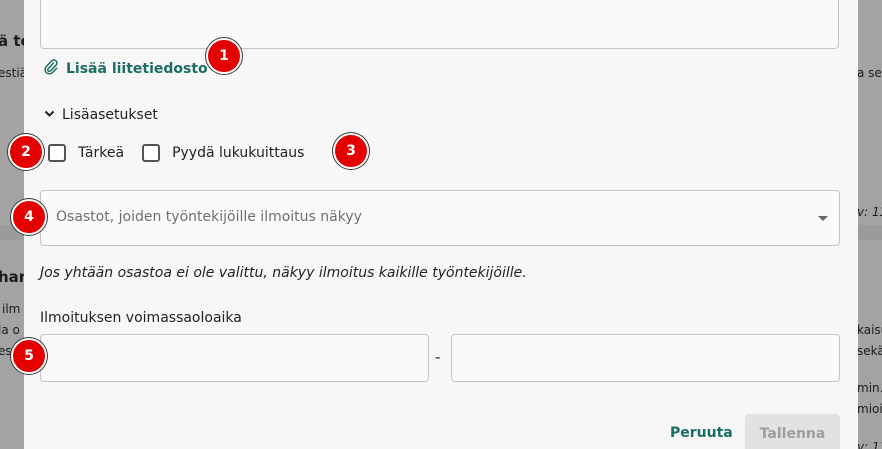 This screenshot has height=449, width=882. What do you see at coordinates (869, 330) in the screenshot?
I see `background-text: kaisu` at bounding box center [869, 330].